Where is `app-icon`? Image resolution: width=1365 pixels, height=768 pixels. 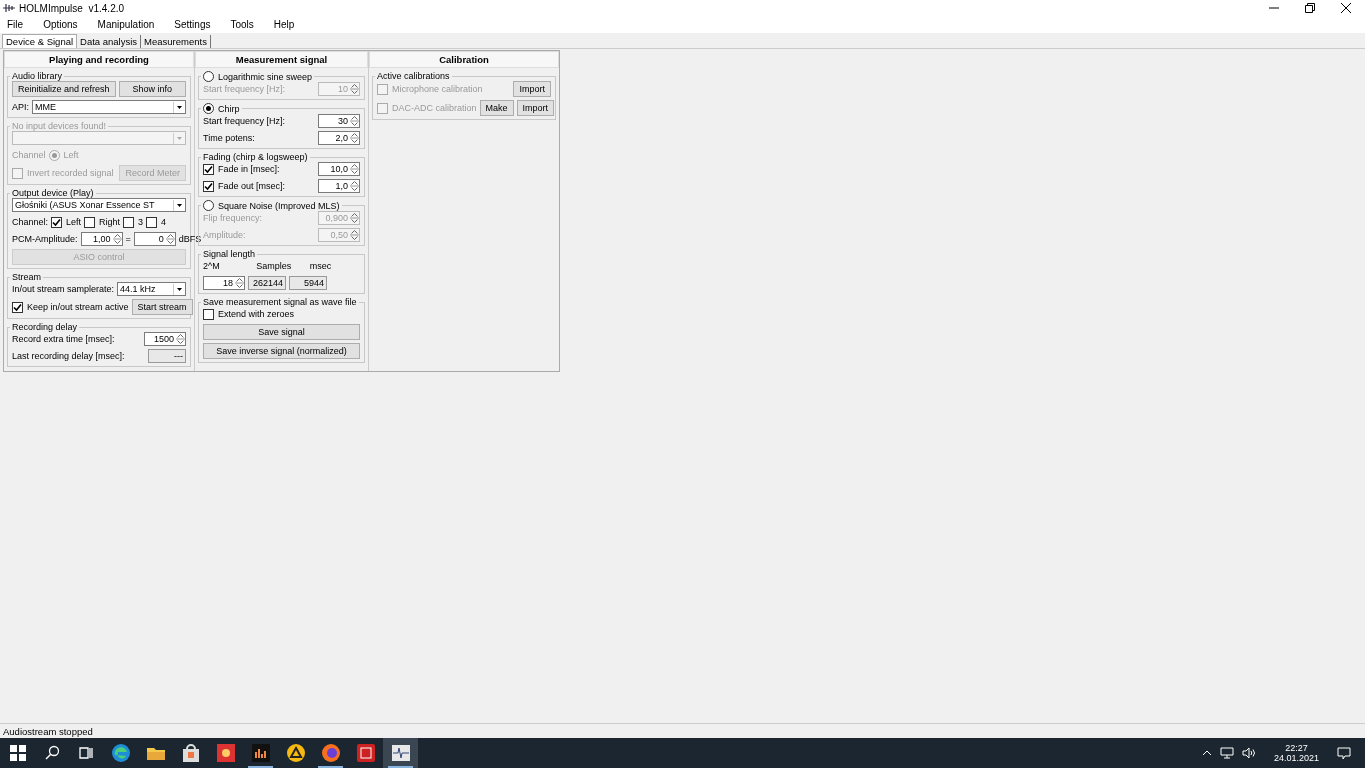
app-icon is located at coordinates (9, 8).